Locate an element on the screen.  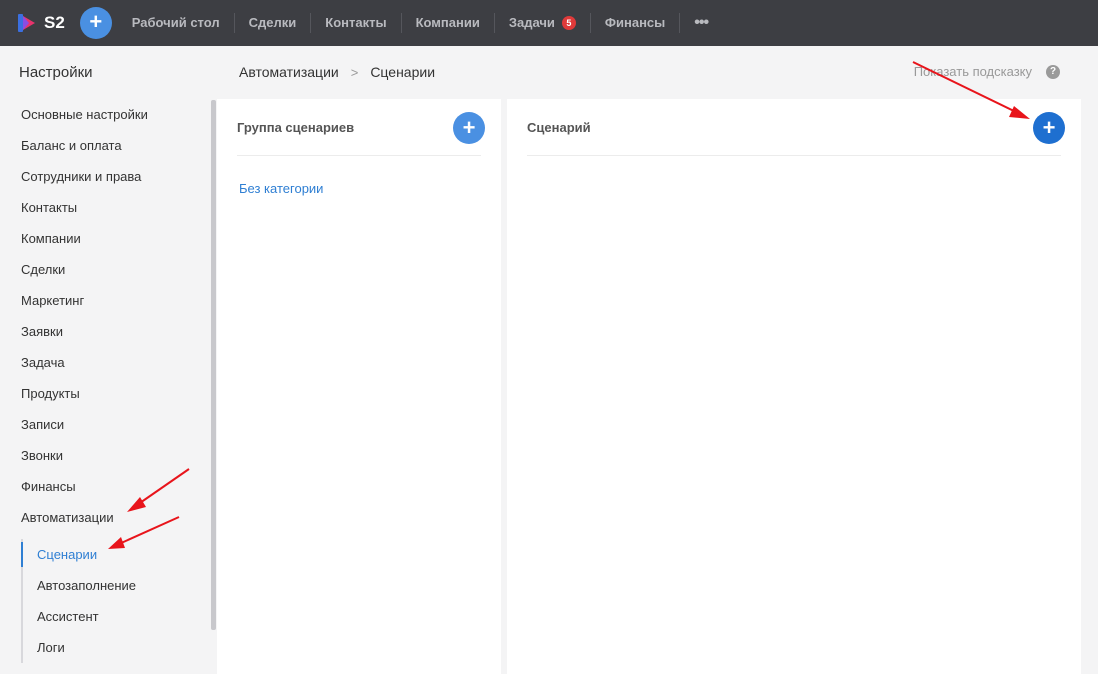
sidebar-scrollbar is located at coordinates (213, 365).